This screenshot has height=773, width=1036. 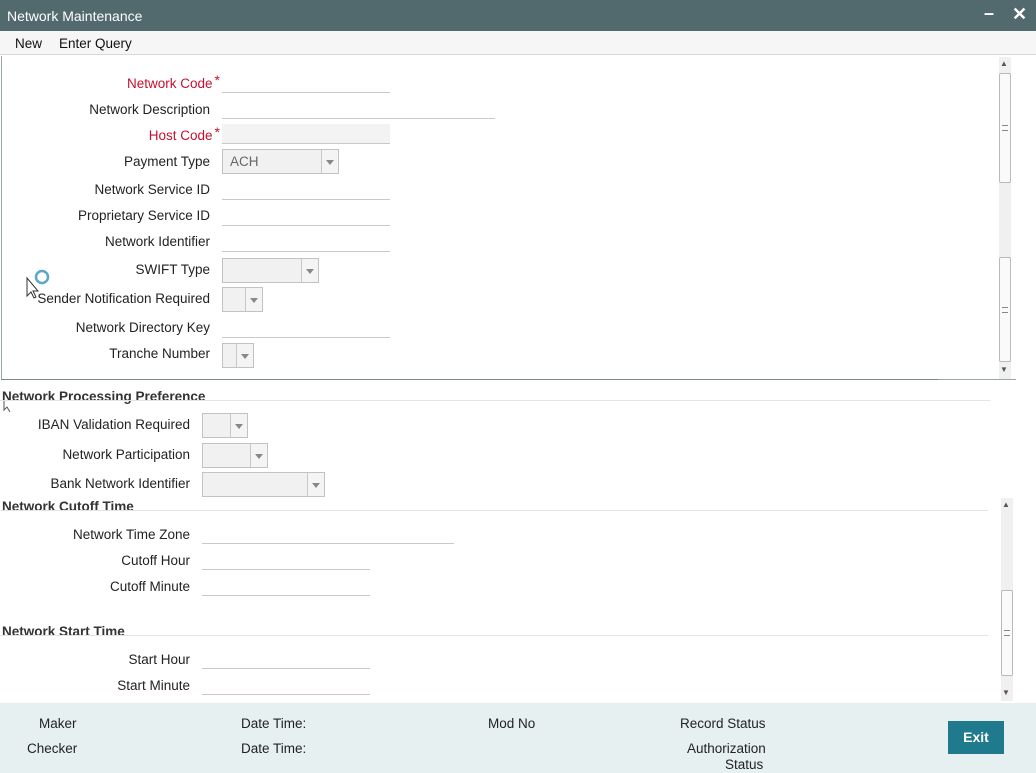 What do you see at coordinates (173, 81) in the screenshot?
I see `network-code-label: Network Code *` at bounding box center [173, 81].